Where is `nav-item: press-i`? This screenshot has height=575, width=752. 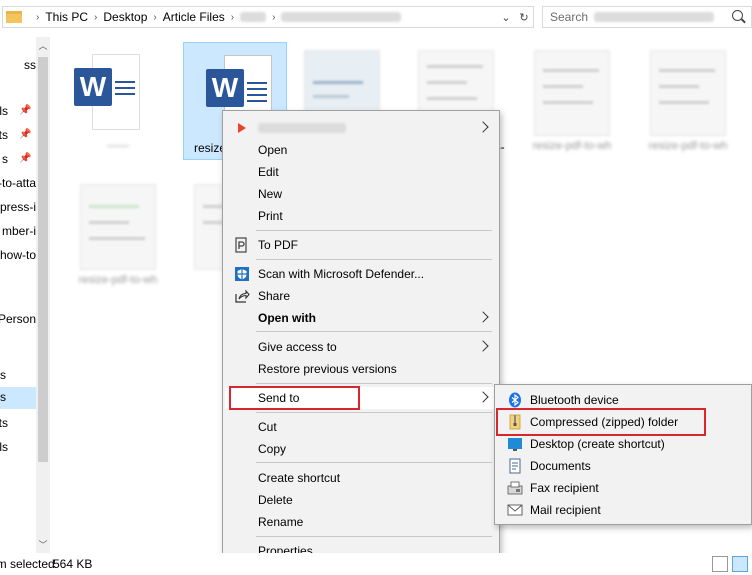 nav-item: press-i is located at coordinates (18, 208).